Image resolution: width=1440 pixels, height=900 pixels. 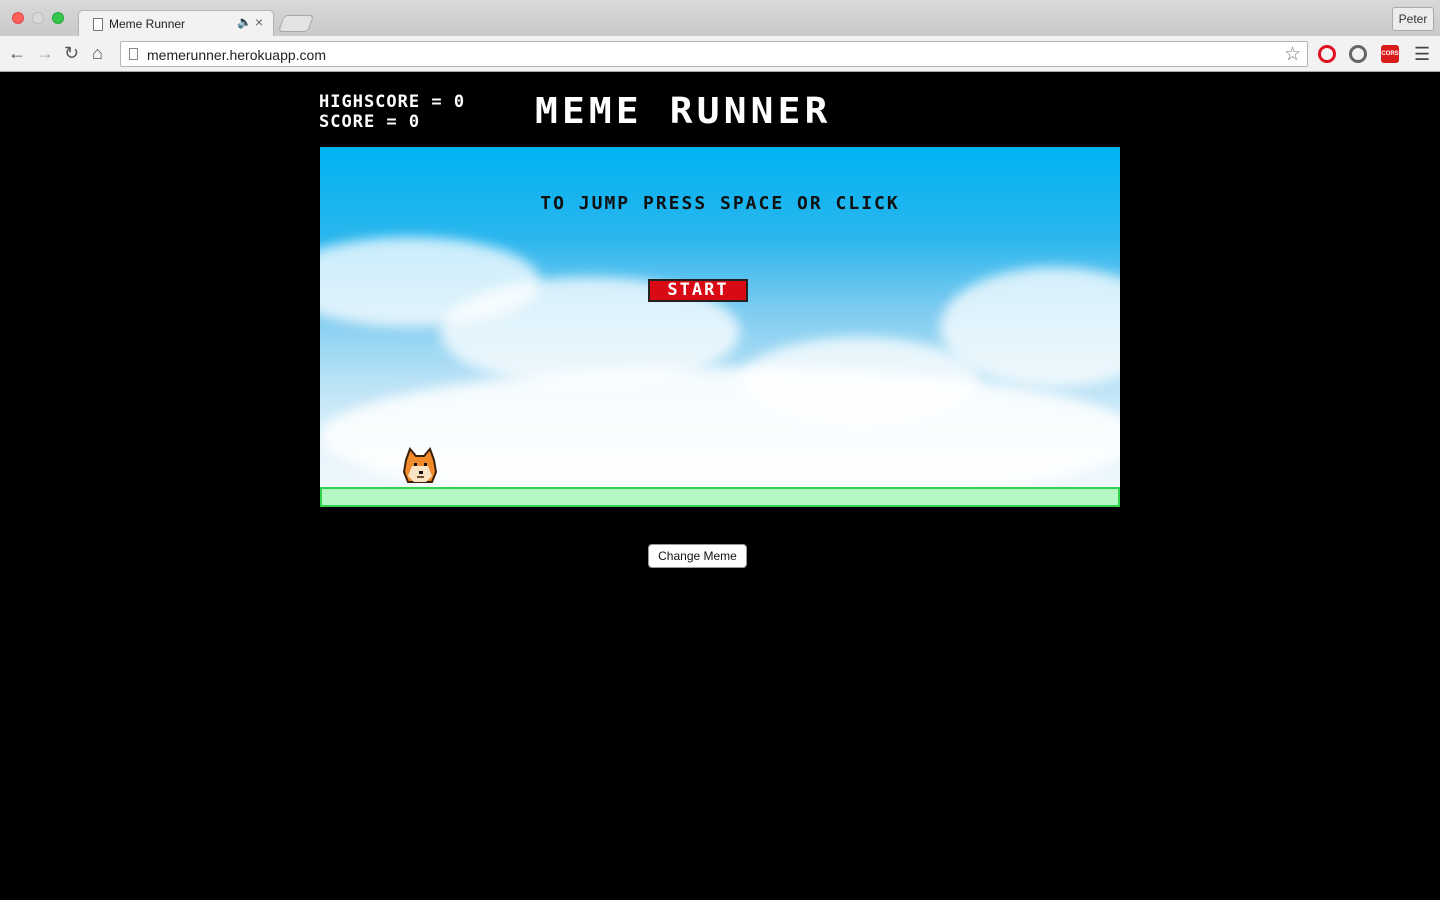 What do you see at coordinates (1358, 54) in the screenshot?
I see `sync-extension-icon` at bounding box center [1358, 54].